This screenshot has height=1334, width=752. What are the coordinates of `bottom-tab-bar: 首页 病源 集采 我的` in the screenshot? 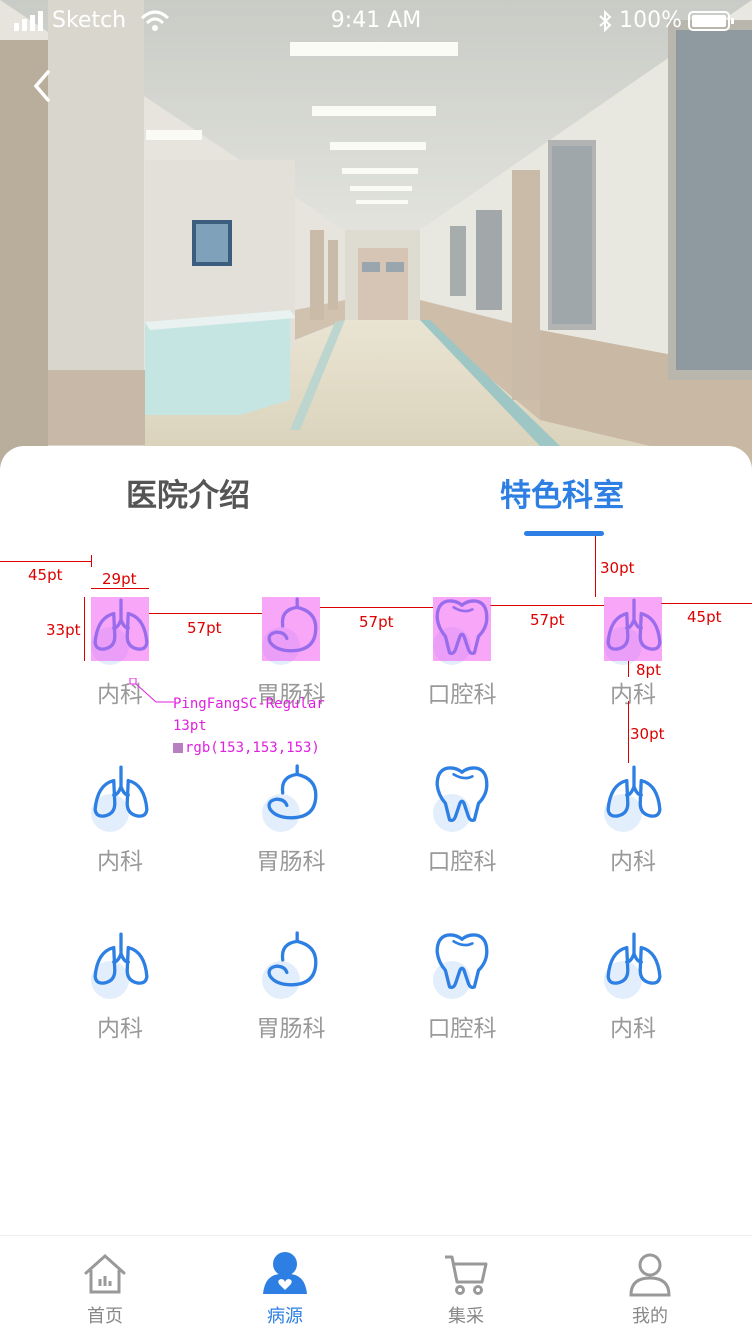 It's located at (376, 1284).